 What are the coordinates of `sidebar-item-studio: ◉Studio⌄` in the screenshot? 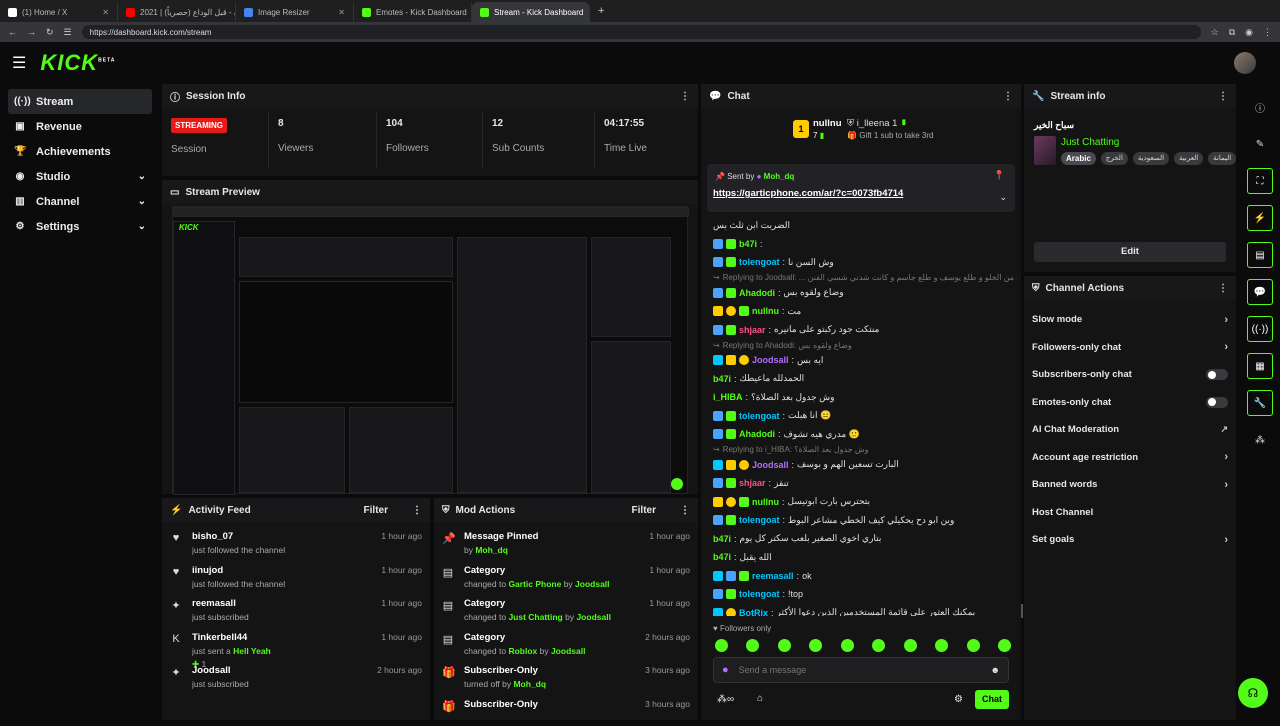 It's located at (80, 176).